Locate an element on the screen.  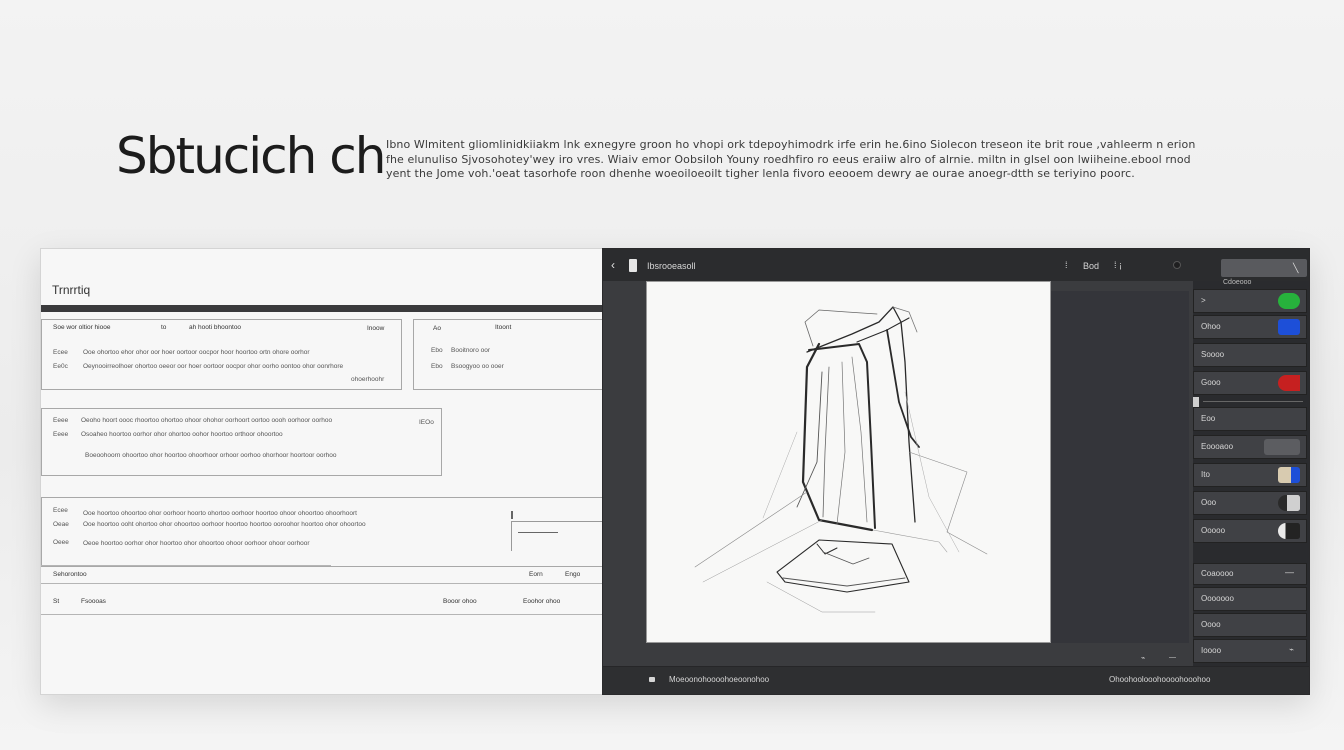
zoom-icon: ⌁ is located at coordinates (1143, 658).